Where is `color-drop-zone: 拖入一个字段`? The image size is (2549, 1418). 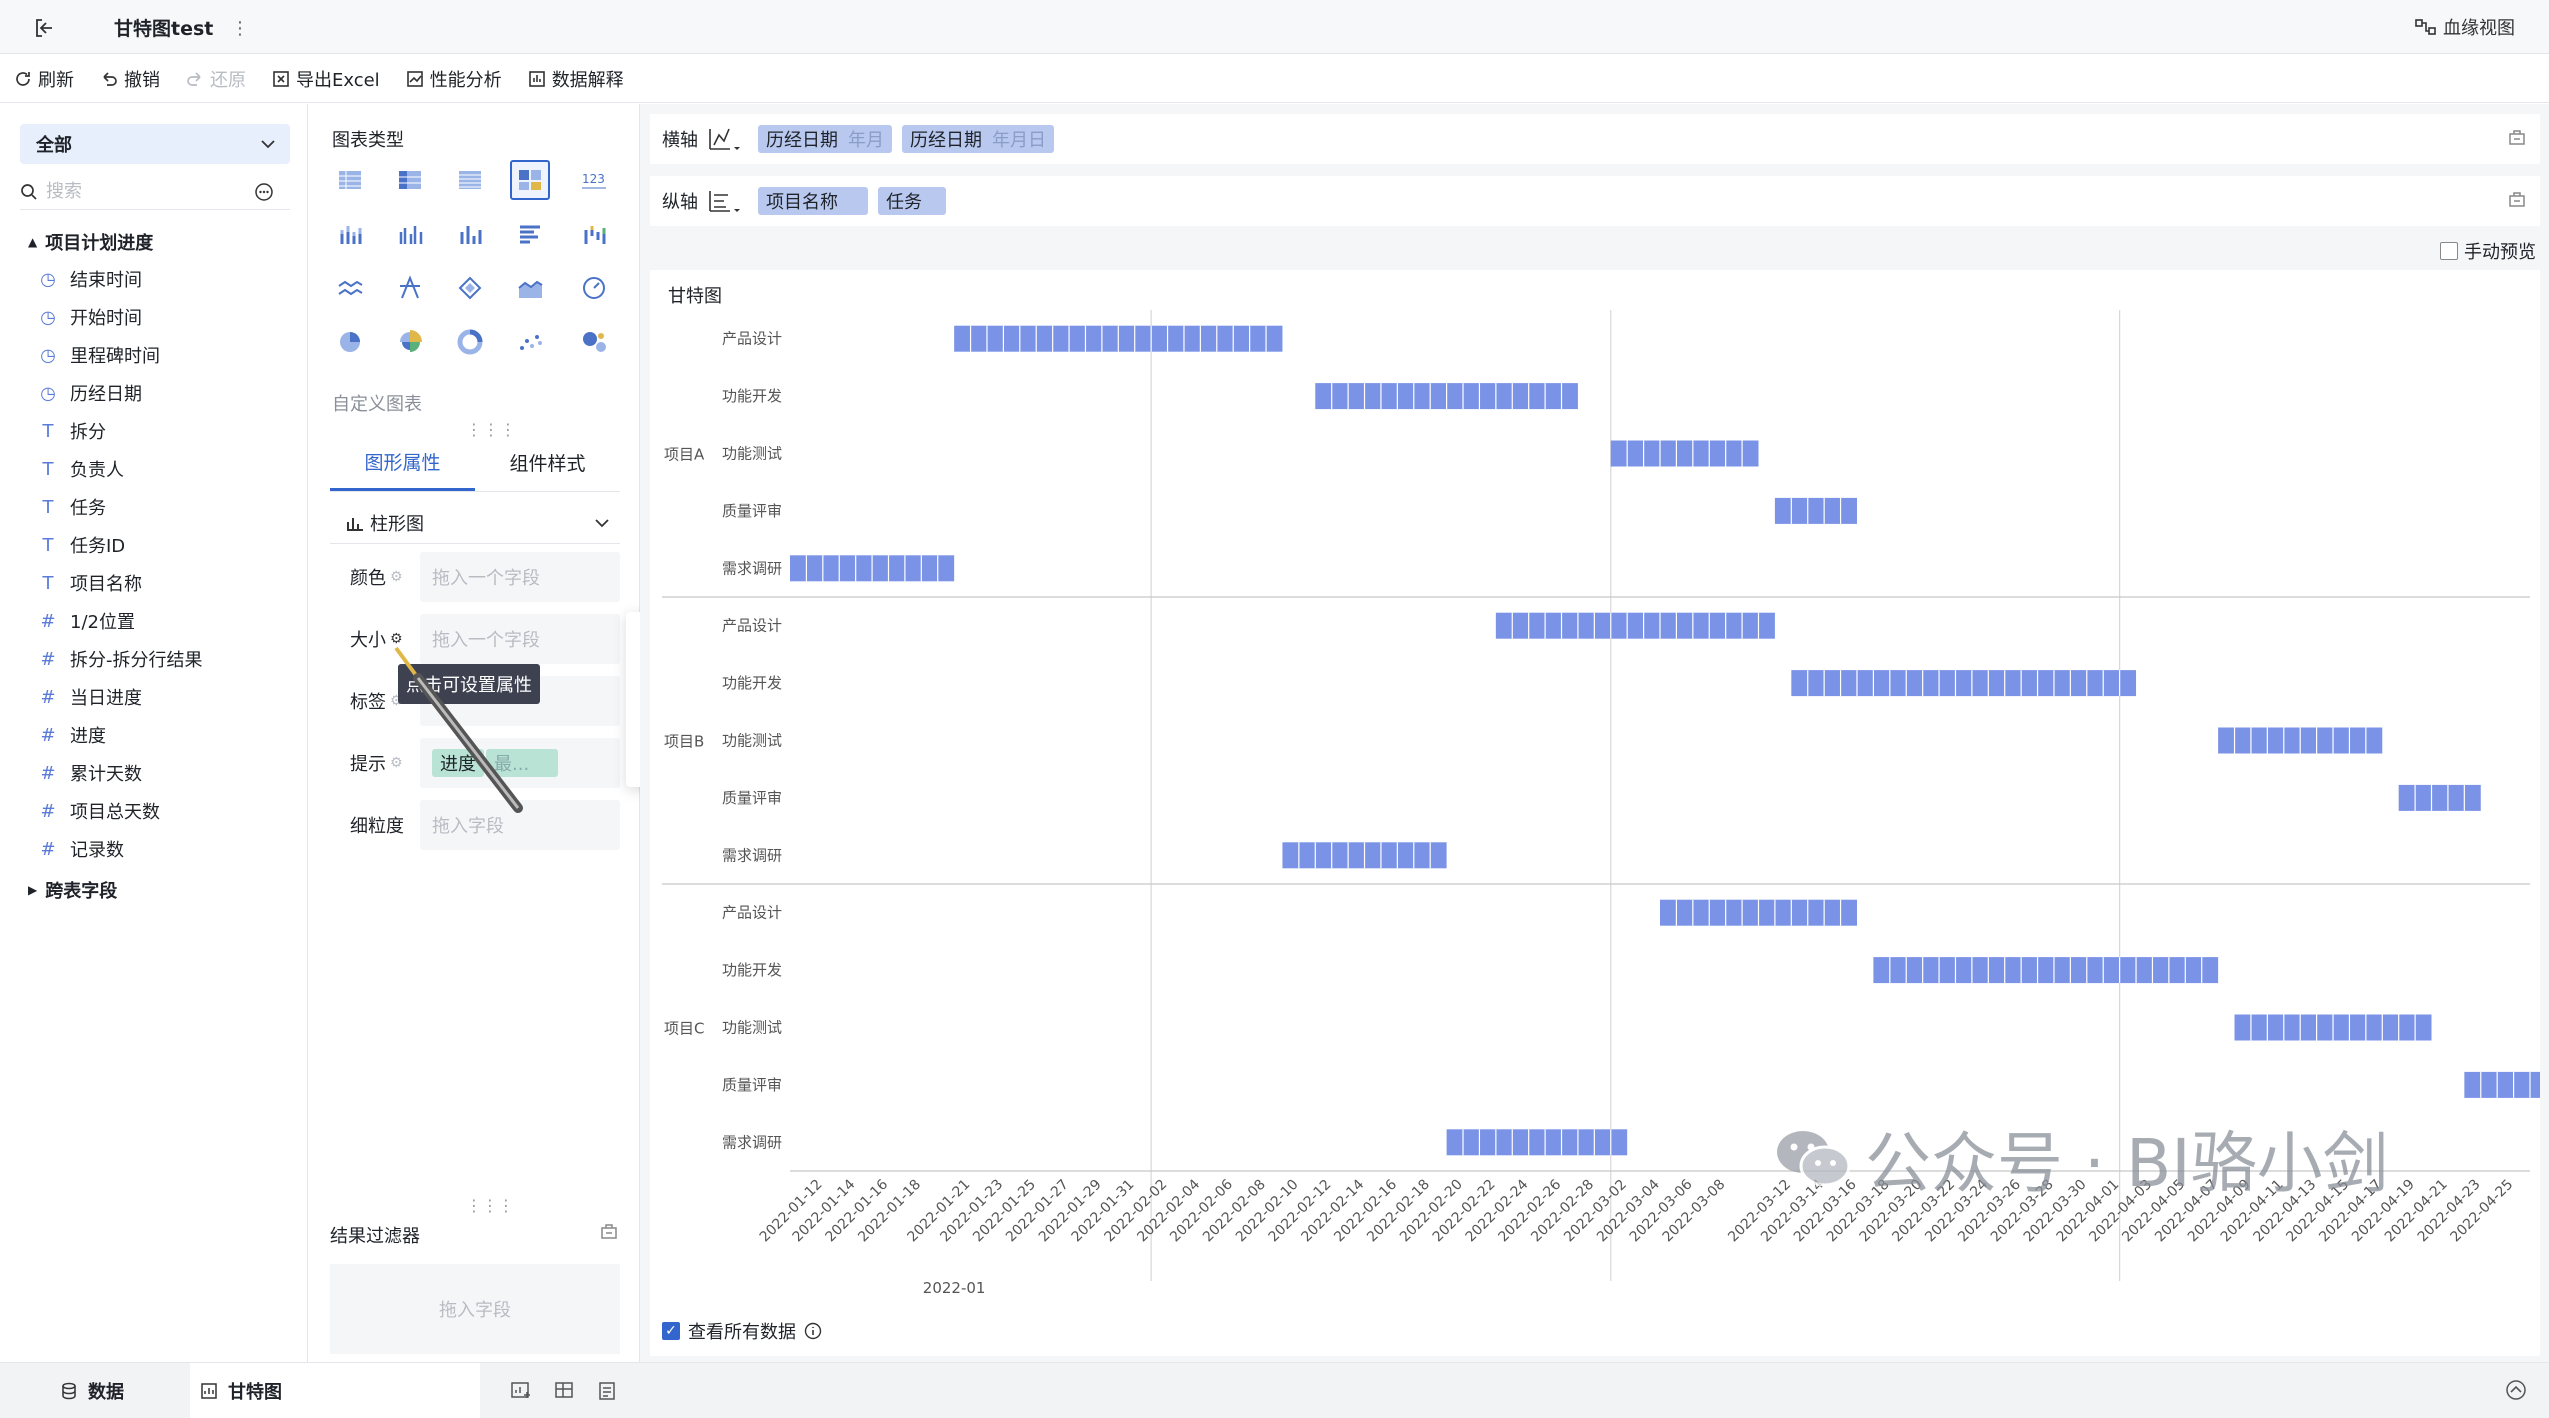 color-drop-zone: 拖入一个字段 is located at coordinates (520, 577).